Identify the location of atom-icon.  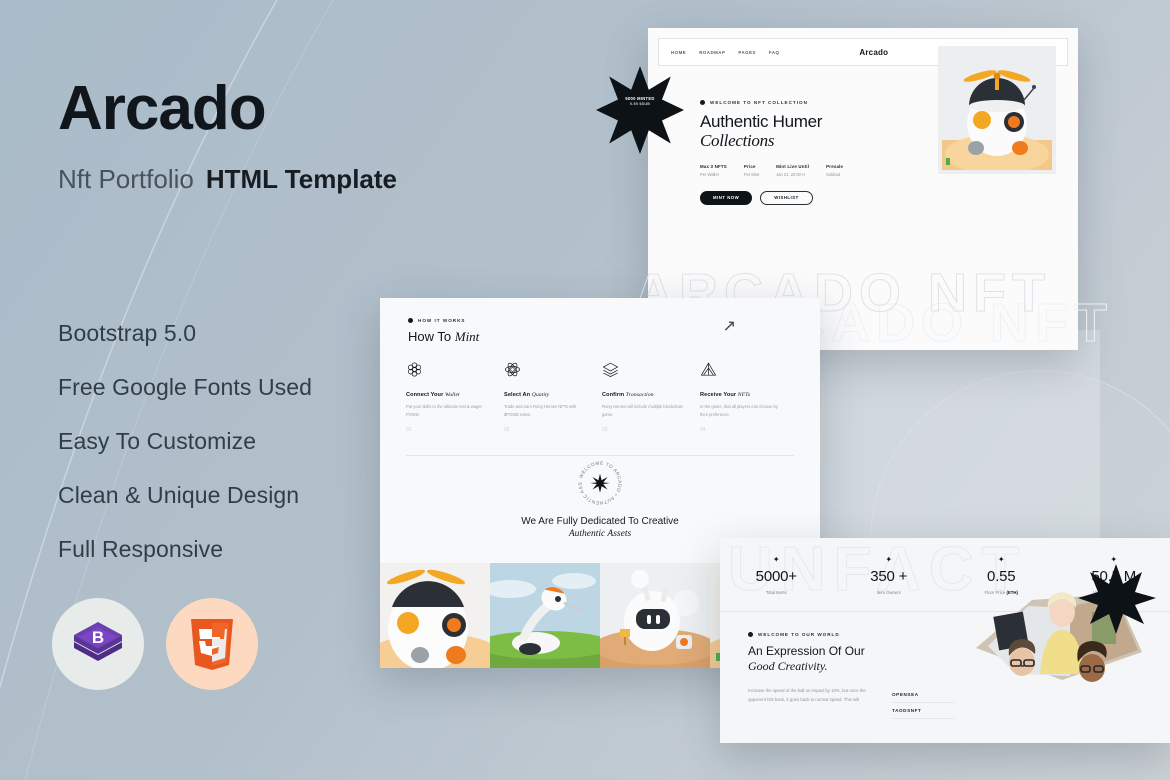
(512, 369).